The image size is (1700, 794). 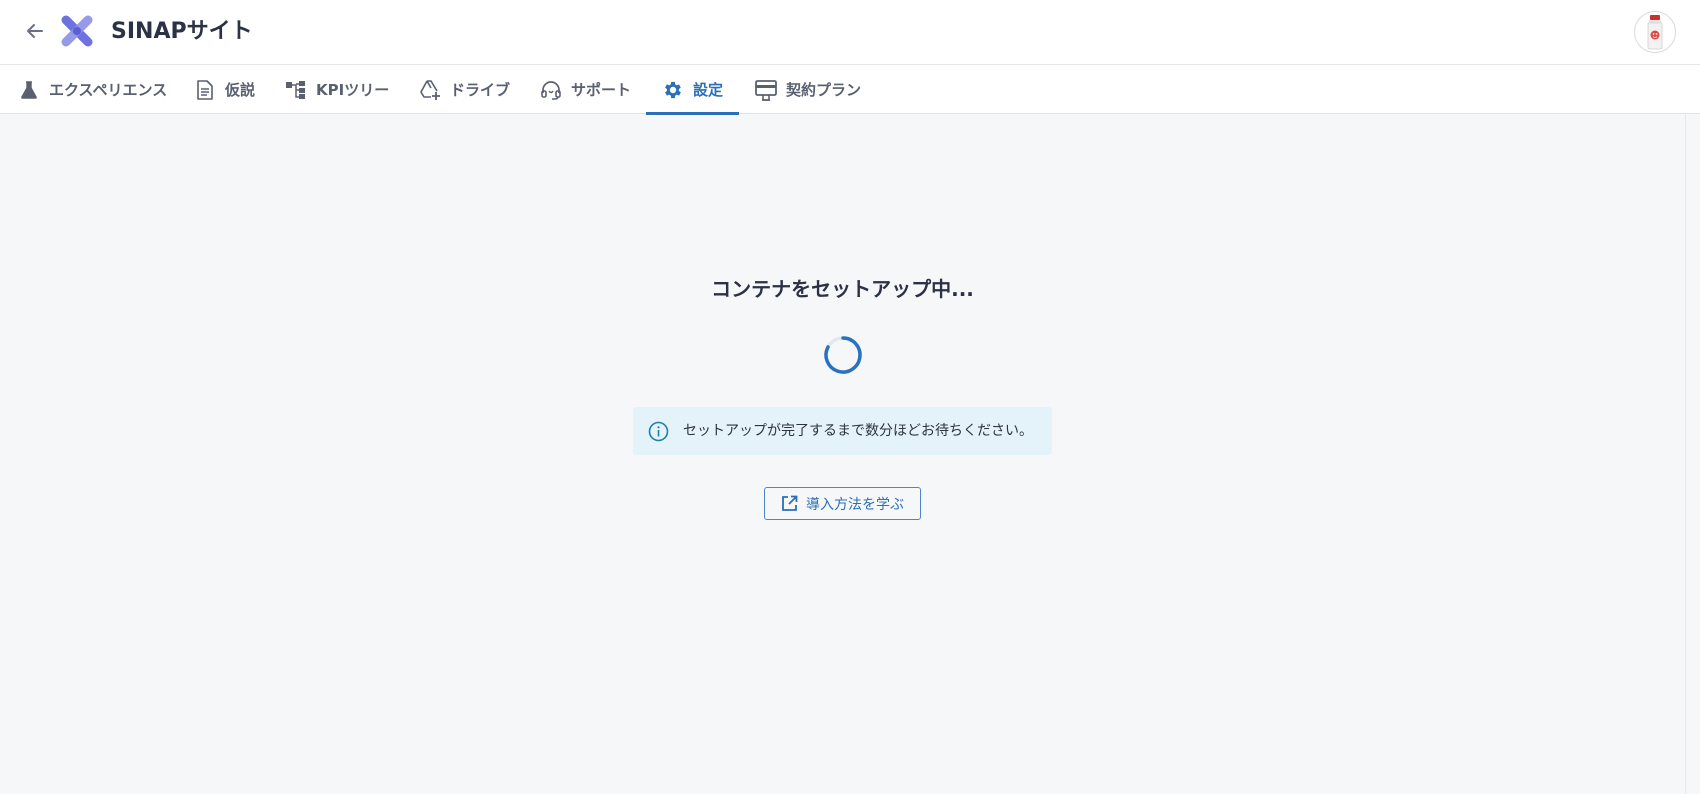 What do you see at coordinates (766, 90) in the screenshot?
I see `billing-icon` at bounding box center [766, 90].